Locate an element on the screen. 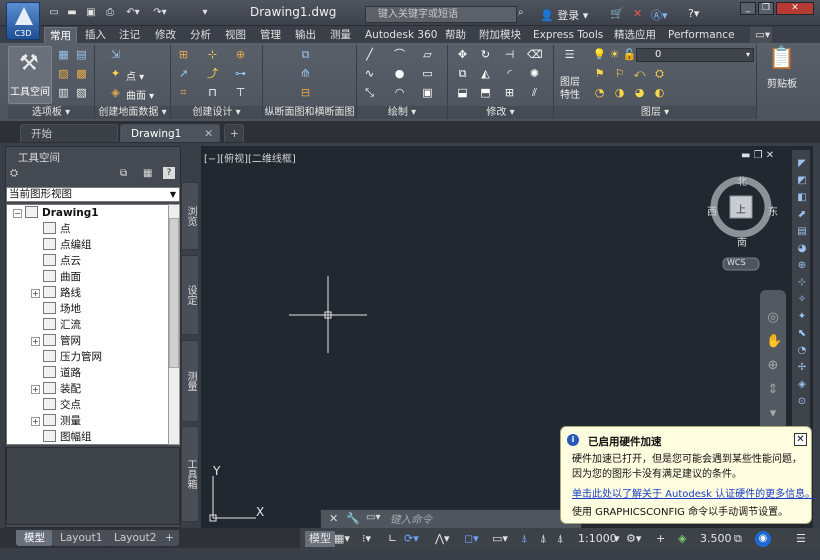  close-window-button: ✕ is located at coordinates (795, 8).